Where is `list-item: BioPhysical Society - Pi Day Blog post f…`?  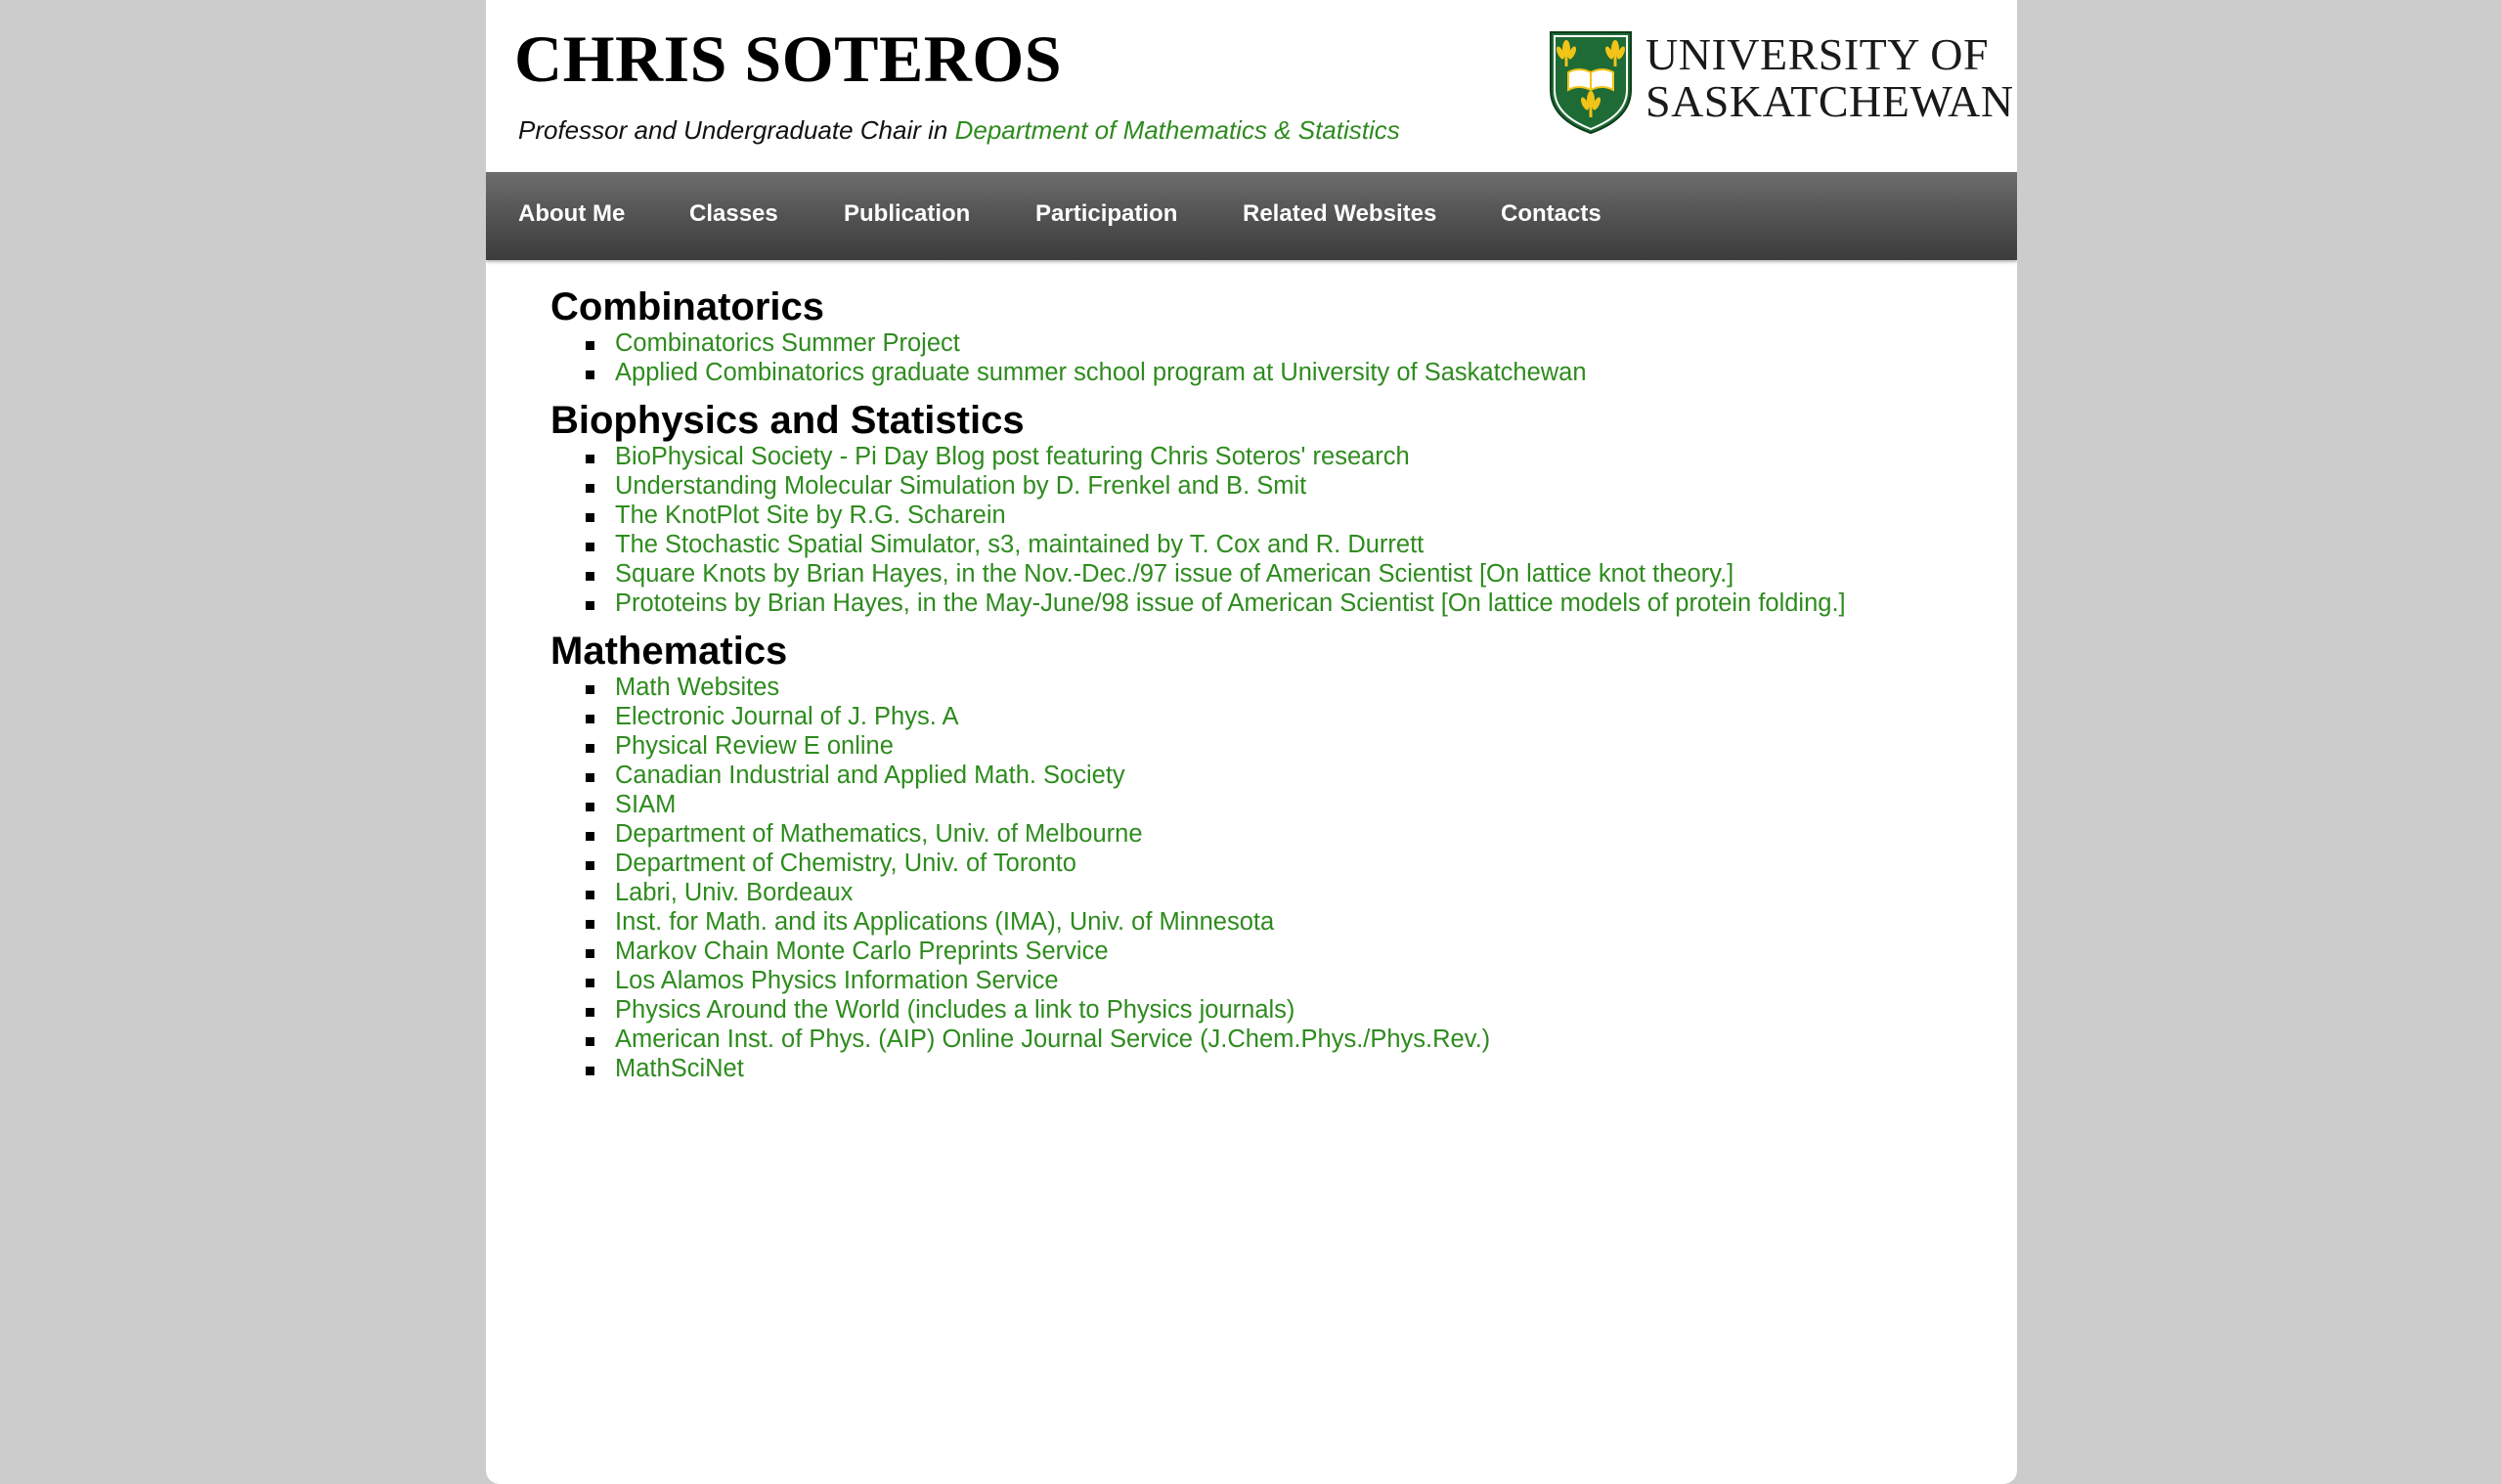 list-item: BioPhysical Society - Pi Day Blog post f… is located at coordinates (1264, 456).